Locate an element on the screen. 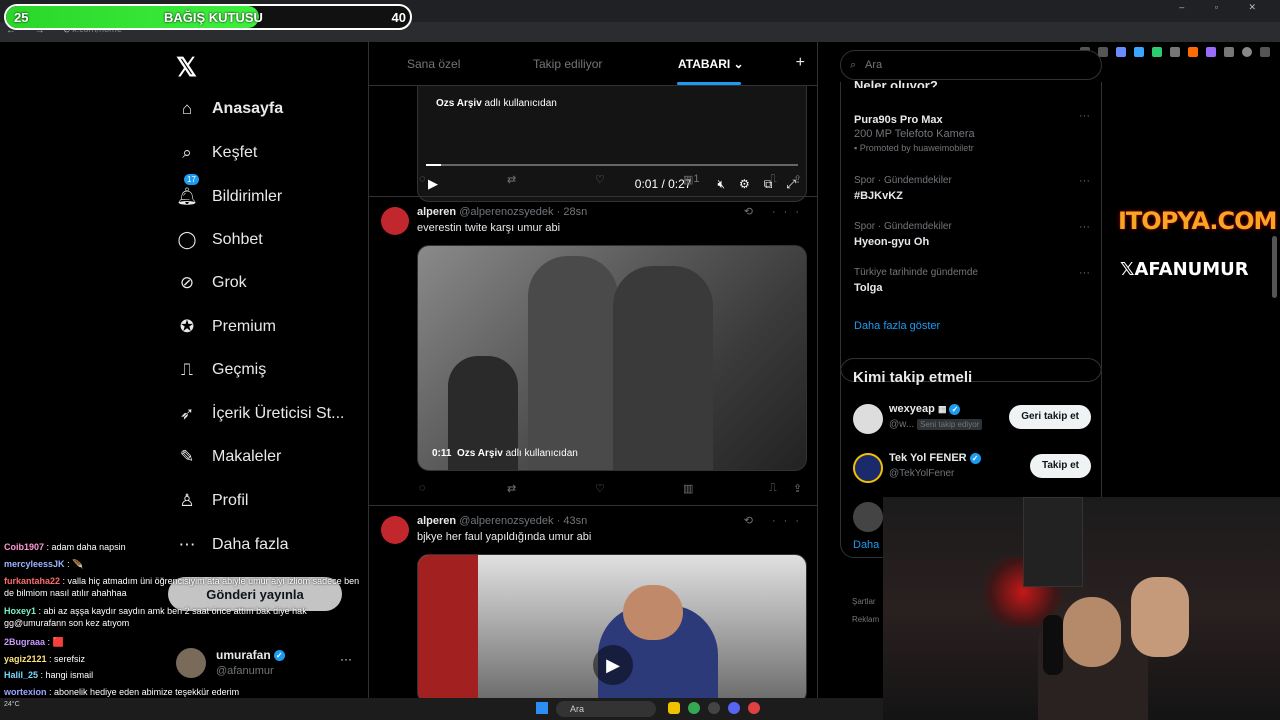 This screenshot has width=1280, height=720. tab-for-you: Sana özel is located at coordinates (433, 64).